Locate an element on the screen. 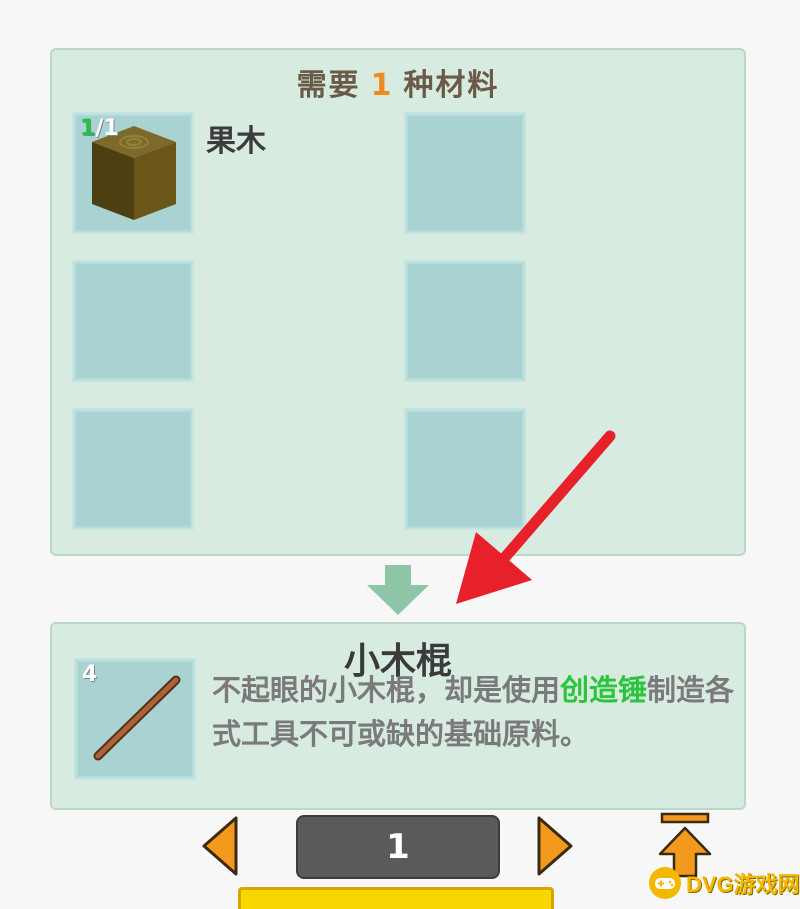  craft-button is located at coordinates (396, 898).